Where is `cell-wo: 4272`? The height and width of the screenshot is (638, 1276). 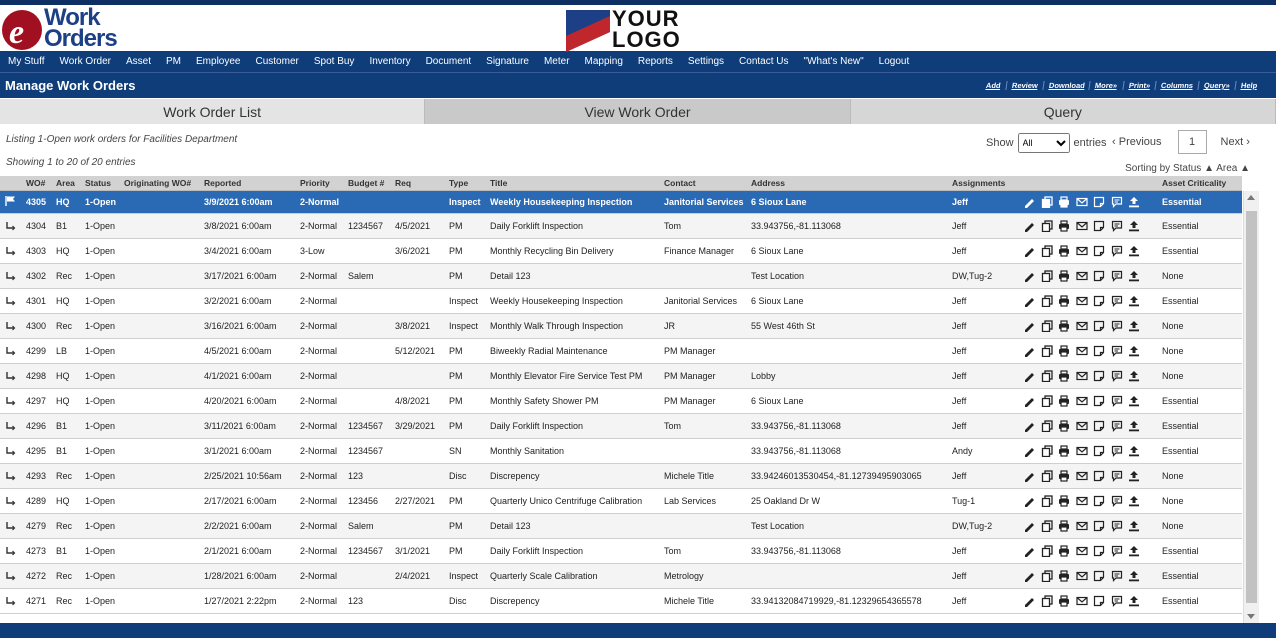 cell-wo: 4272 is located at coordinates (41, 576).